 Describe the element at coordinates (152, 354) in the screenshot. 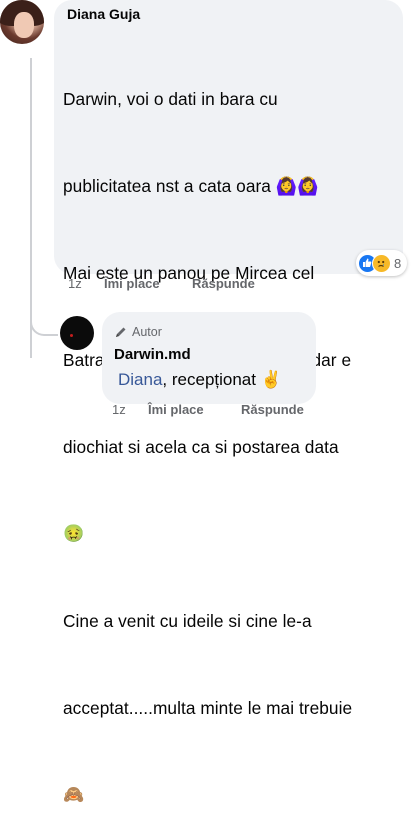

I see `reply-author: Darwin.md` at that location.